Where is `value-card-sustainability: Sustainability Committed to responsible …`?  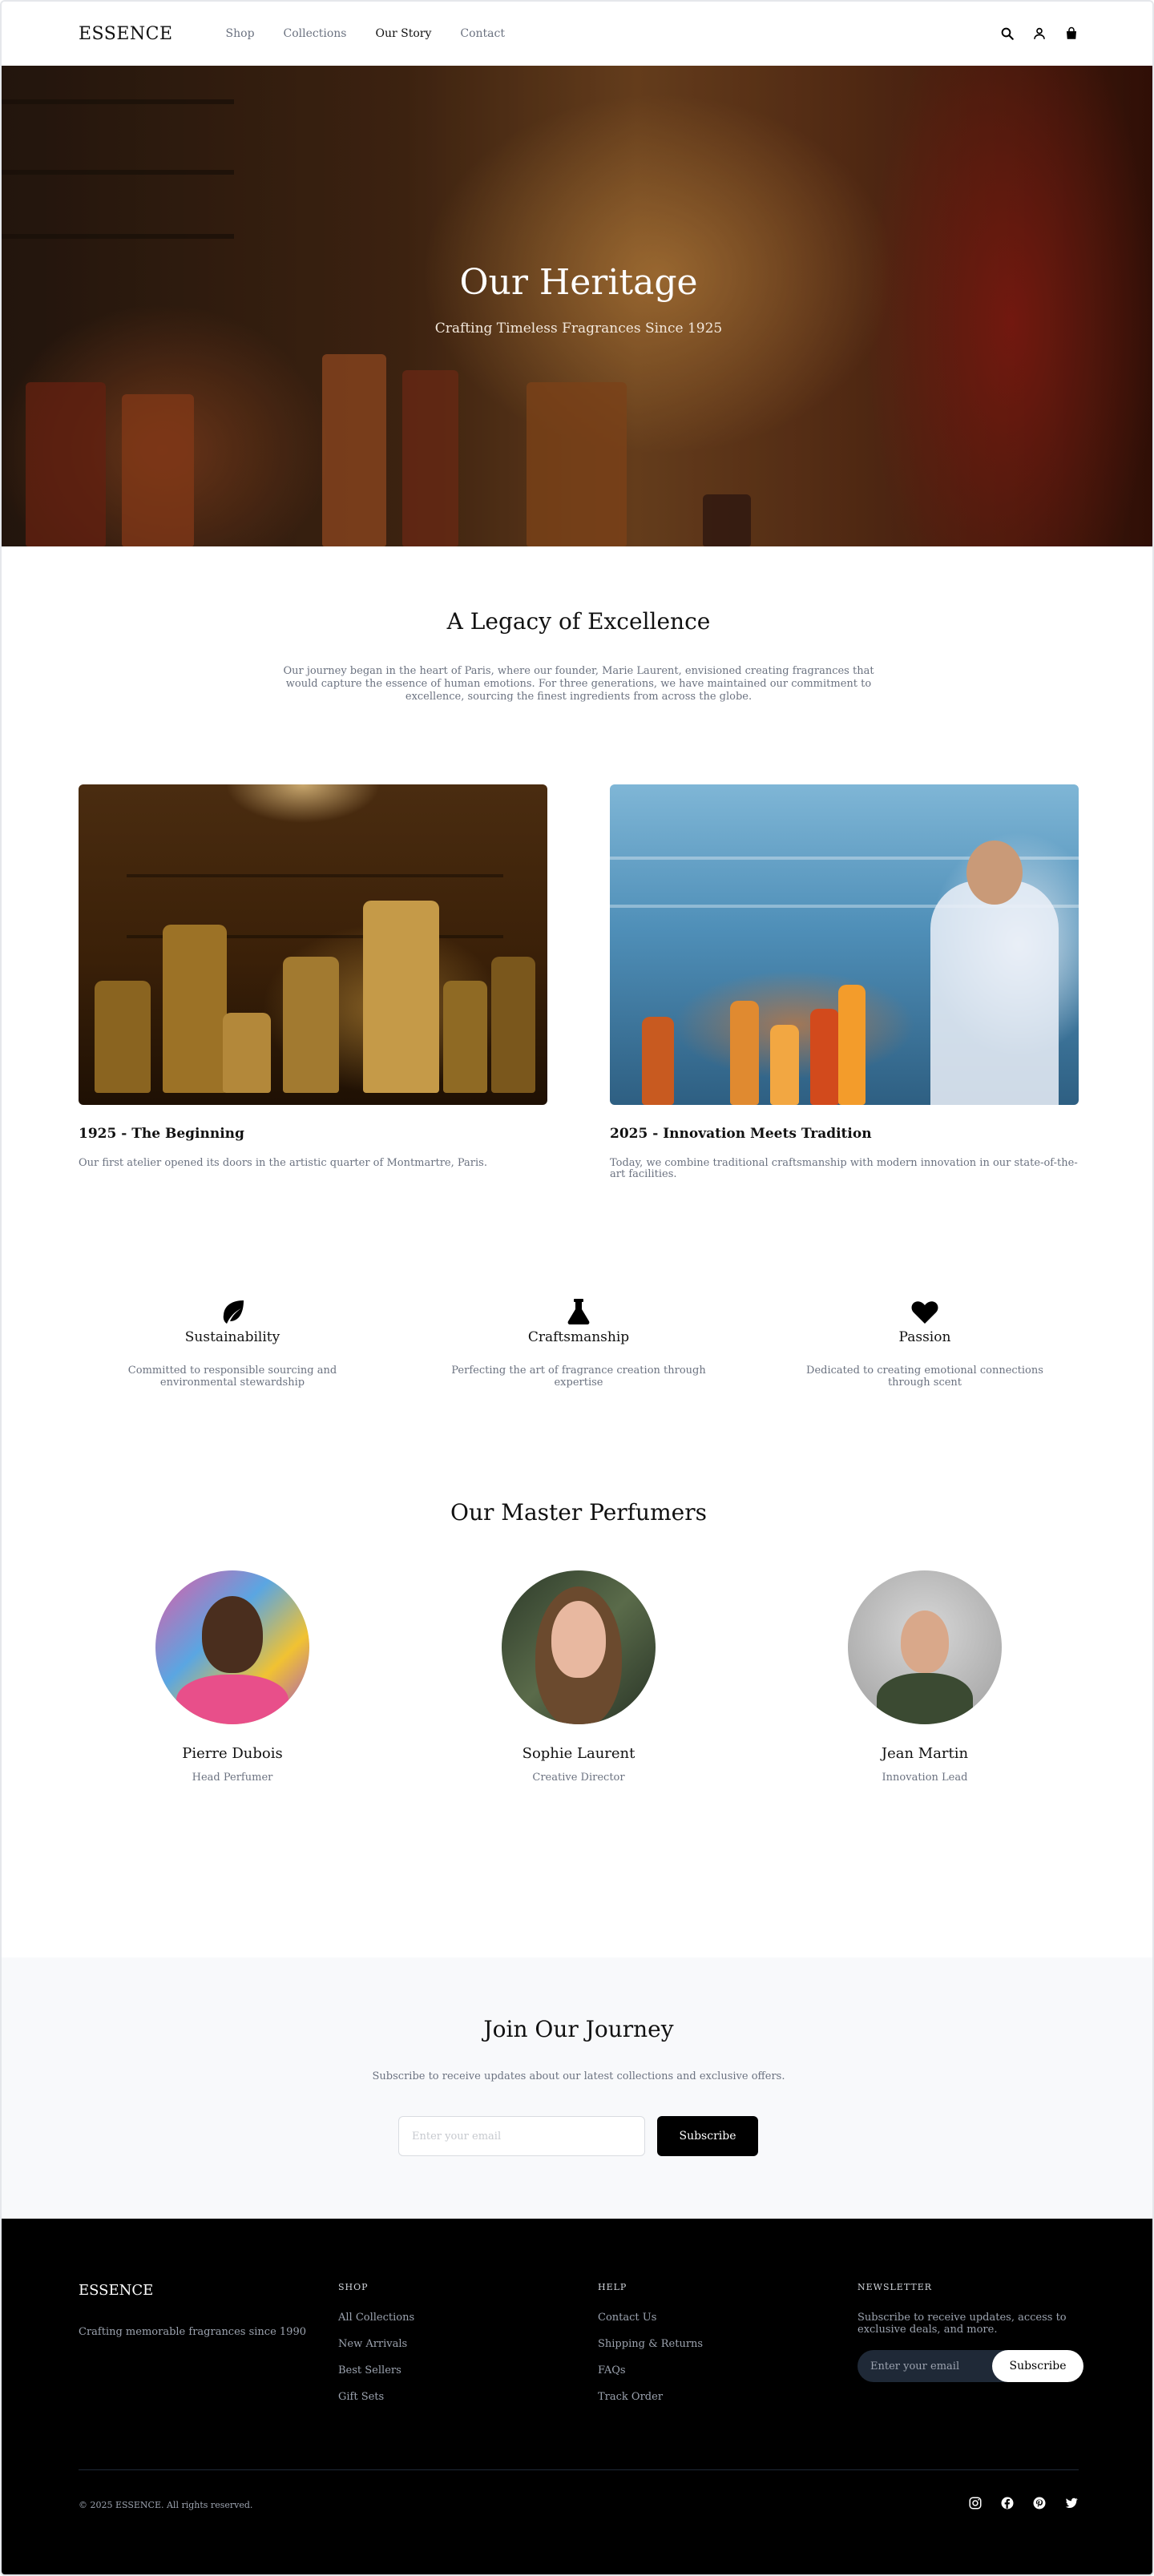 value-card-sustainability: Sustainability Committed to responsible … is located at coordinates (232, 1343).